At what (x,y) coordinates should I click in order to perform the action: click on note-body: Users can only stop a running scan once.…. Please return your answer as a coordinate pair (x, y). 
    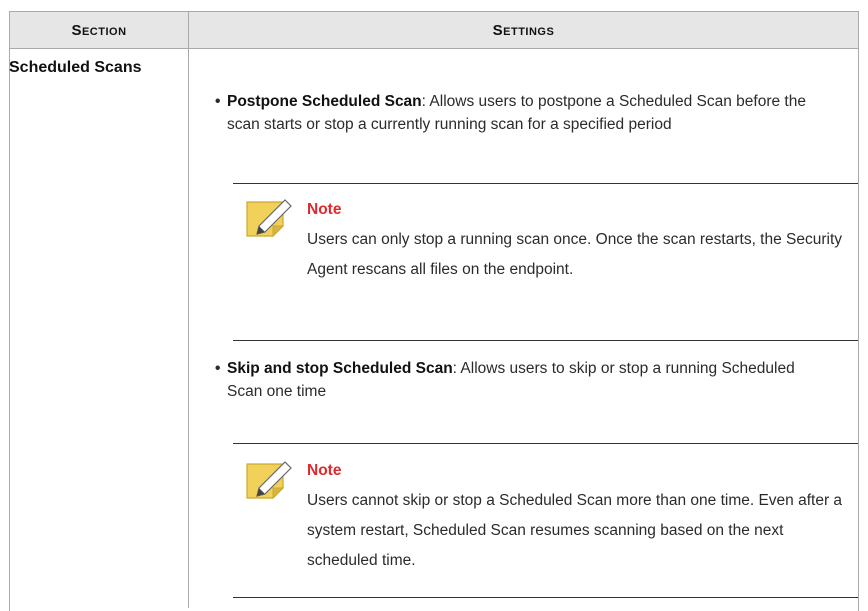
    Looking at the image, I should click on (575, 254).